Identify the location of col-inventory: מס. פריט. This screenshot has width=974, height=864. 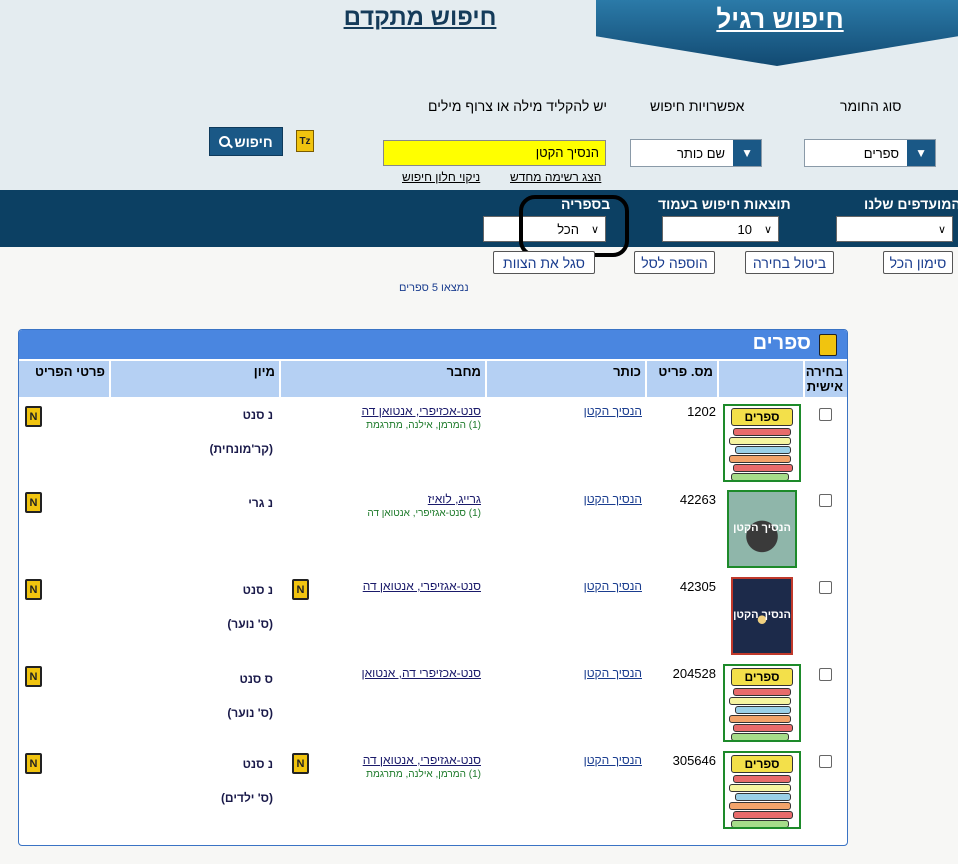
(682, 379).